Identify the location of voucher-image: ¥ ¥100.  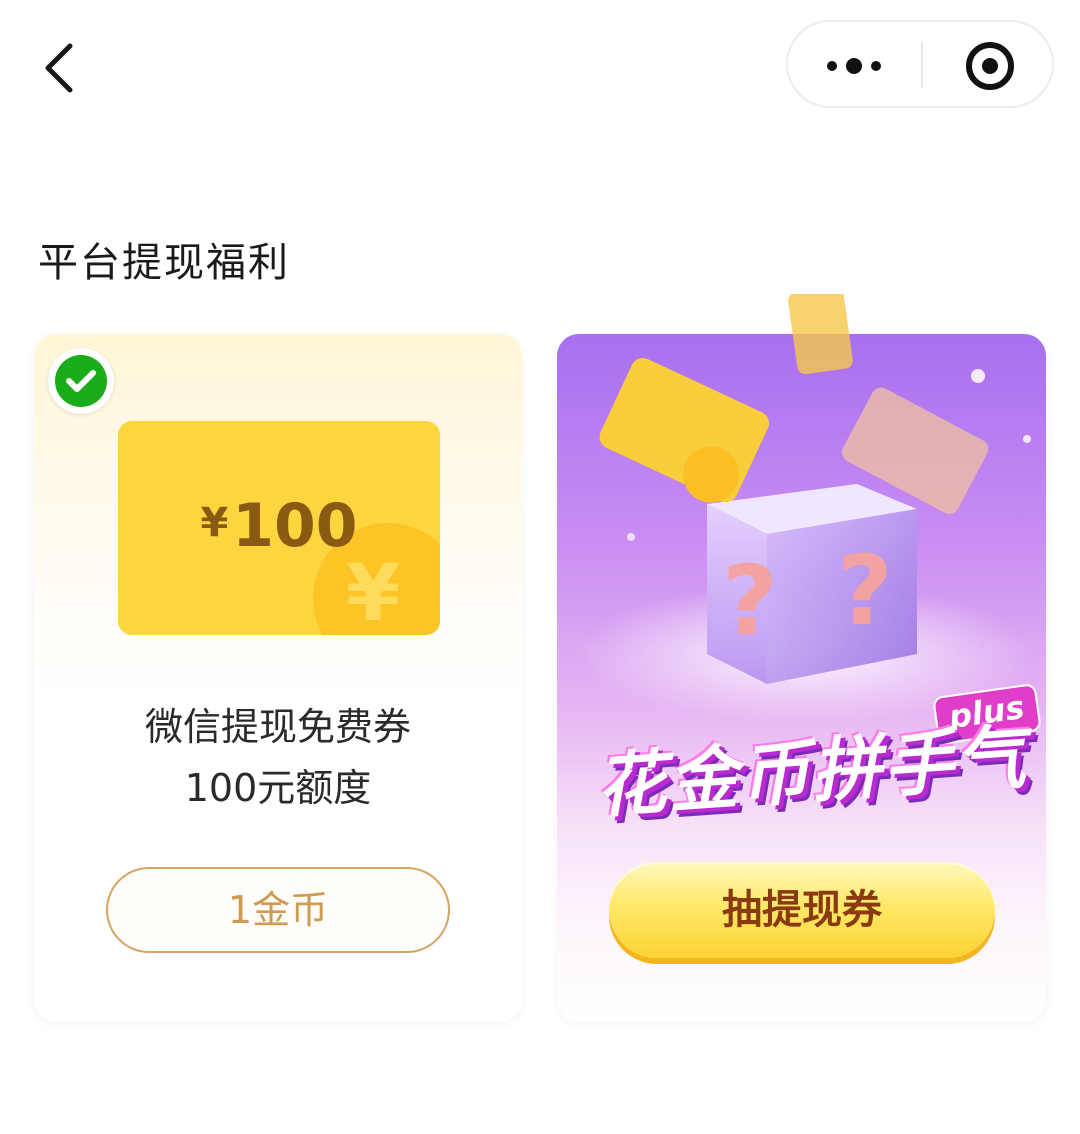
(279, 528).